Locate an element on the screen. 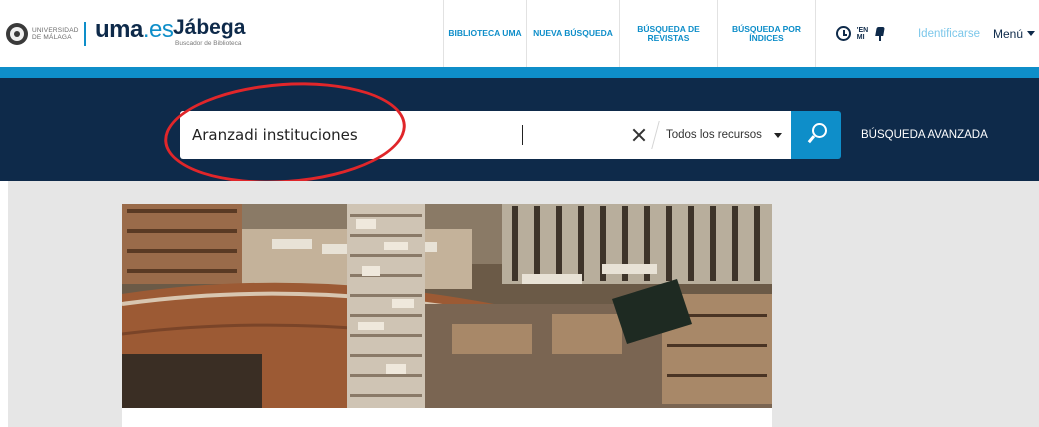  nav-busqueda-indices-label: BÚSQUEDA POR ÍNDICES is located at coordinates (766, 33).